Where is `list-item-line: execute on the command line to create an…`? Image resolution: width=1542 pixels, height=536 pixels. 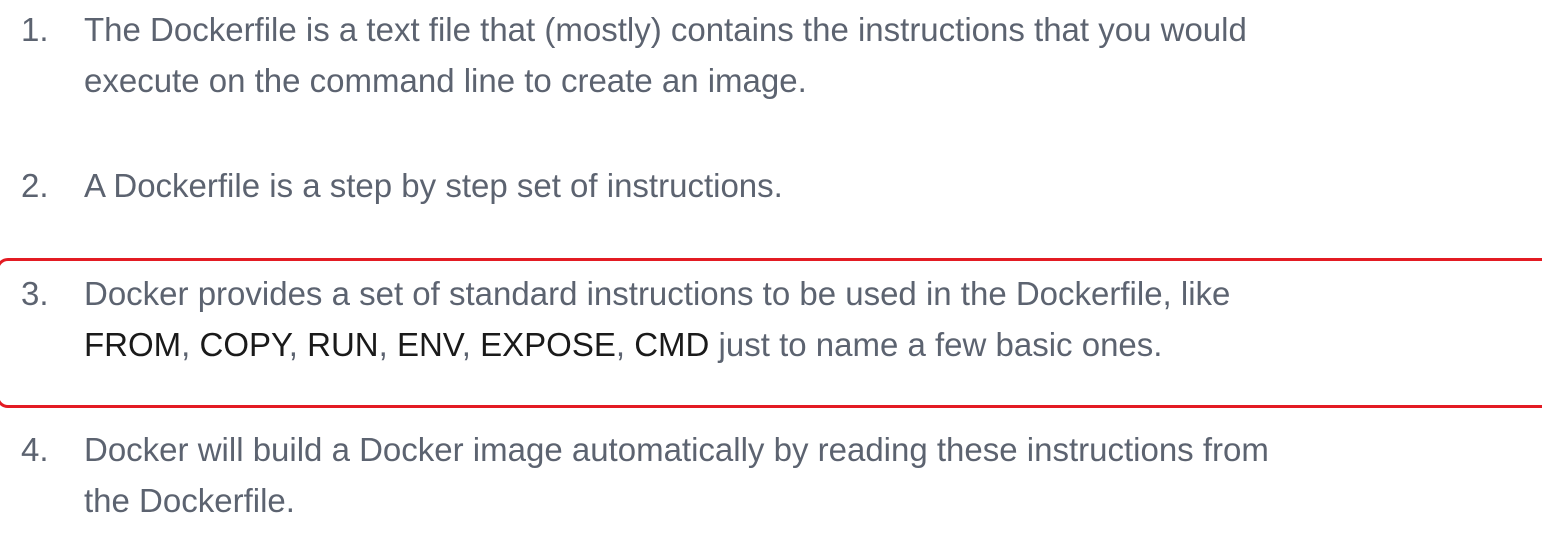
list-item-line: execute on the command line to create an… is located at coordinates (445, 80).